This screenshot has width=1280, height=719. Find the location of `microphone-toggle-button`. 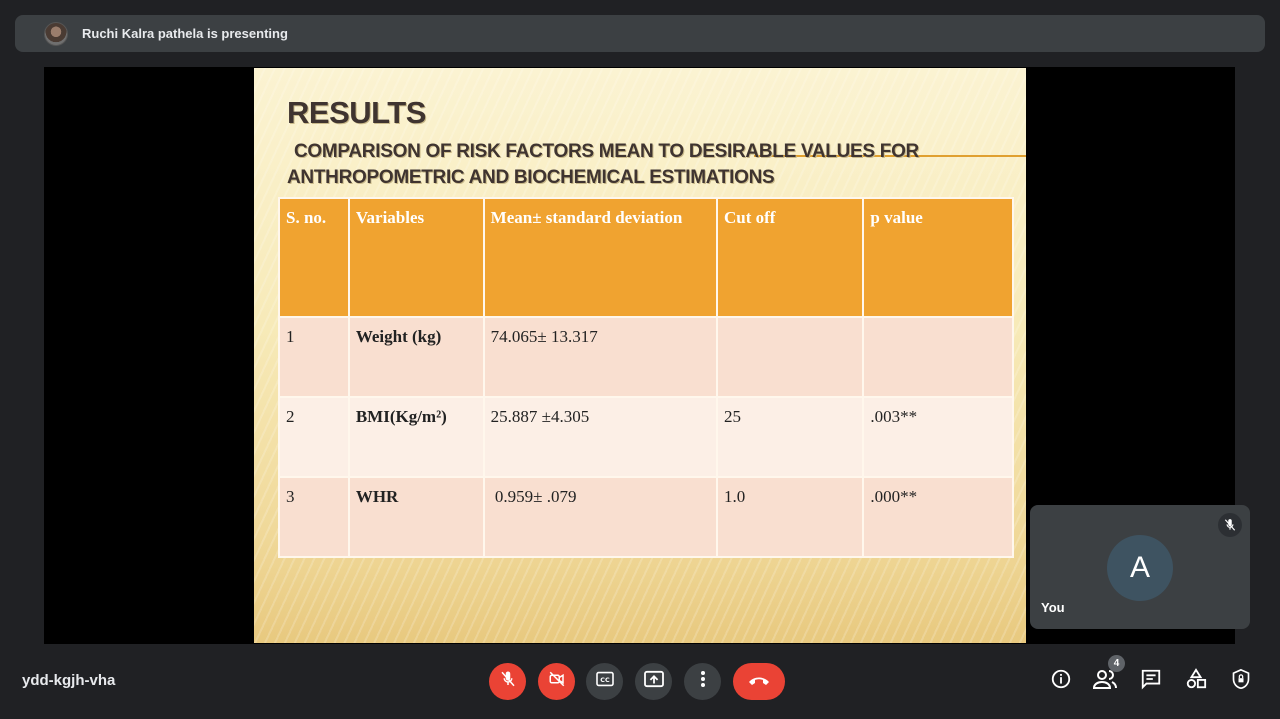

microphone-toggle-button is located at coordinates (507, 681).